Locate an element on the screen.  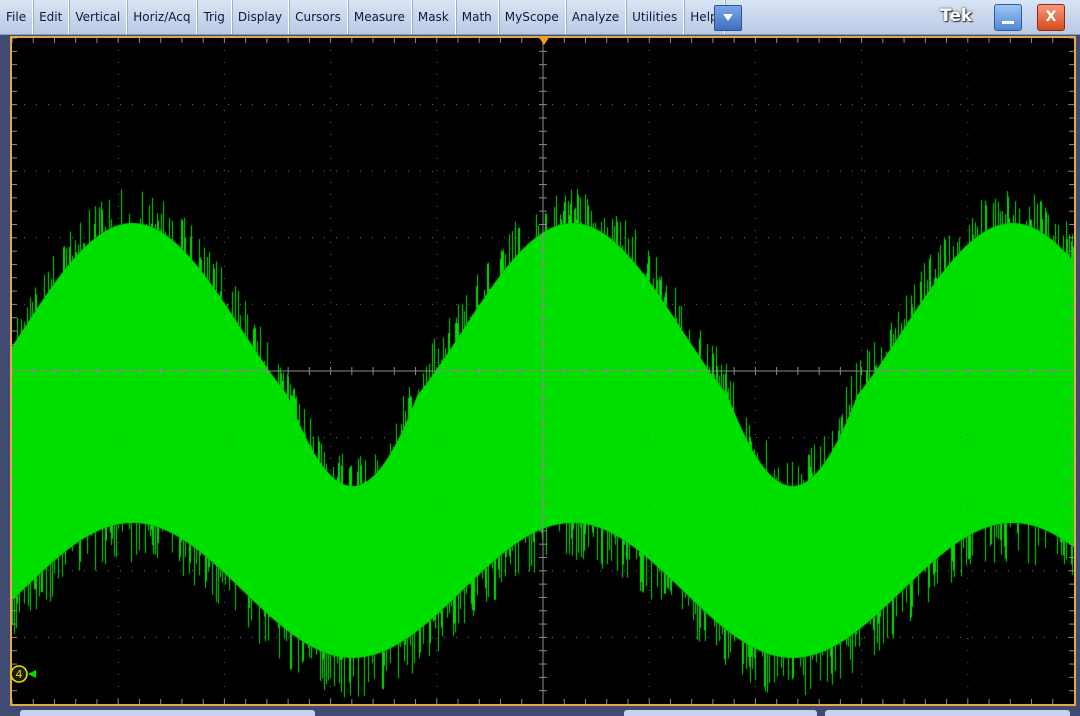
menu-item-vertical: Vertical is located at coordinates (98, 17).